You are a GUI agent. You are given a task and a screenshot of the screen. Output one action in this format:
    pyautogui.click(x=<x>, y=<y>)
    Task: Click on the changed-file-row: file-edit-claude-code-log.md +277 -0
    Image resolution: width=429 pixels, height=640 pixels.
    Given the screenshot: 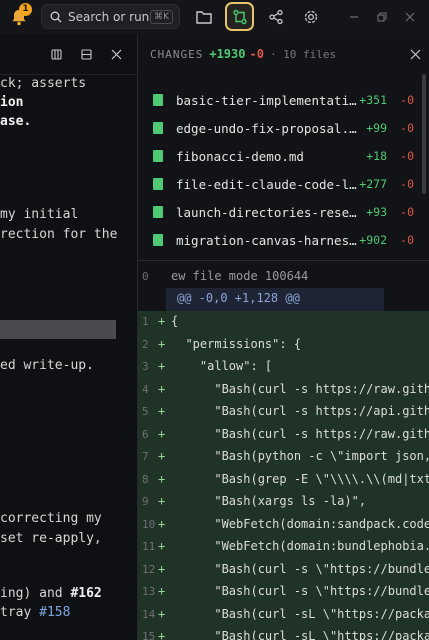 What is the action you would take?
    pyautogui.click(x=283, y=184)
    